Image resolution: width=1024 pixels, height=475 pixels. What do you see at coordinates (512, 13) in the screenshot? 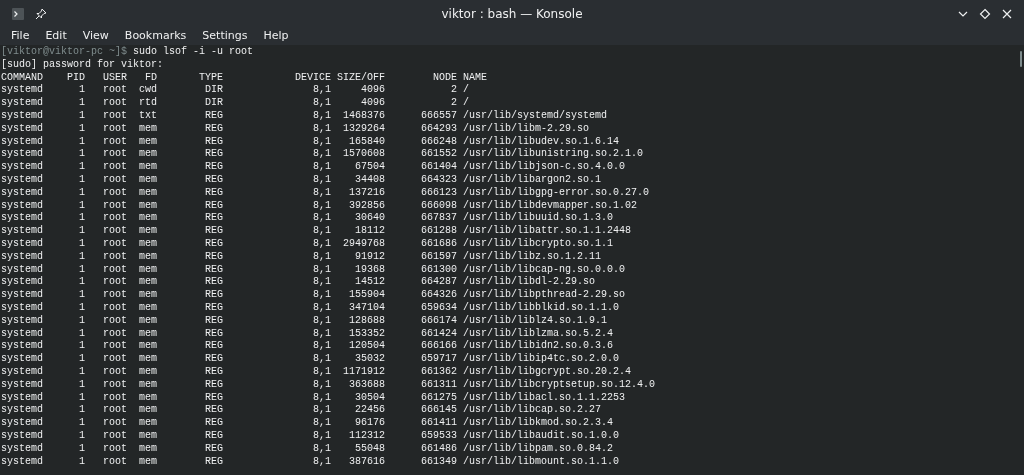
I see `window-title: viktor : bash — Konsole` at bounding box center [512, 13].